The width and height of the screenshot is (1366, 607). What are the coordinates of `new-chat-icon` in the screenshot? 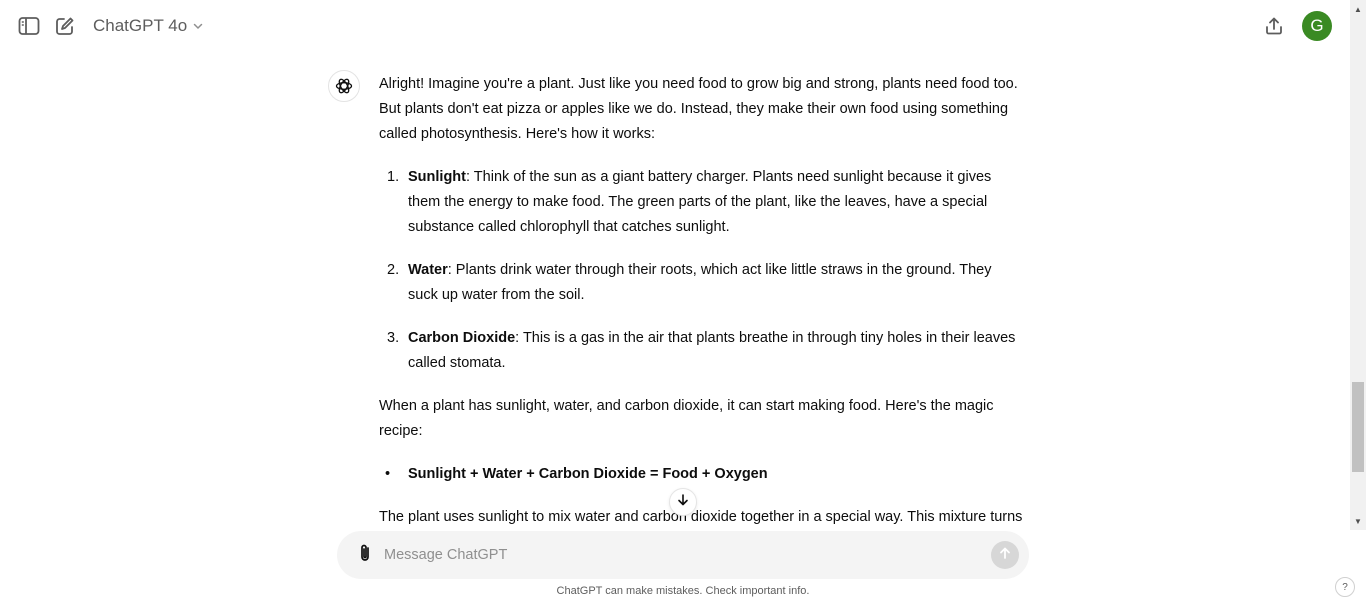 It's located at (65, 26).